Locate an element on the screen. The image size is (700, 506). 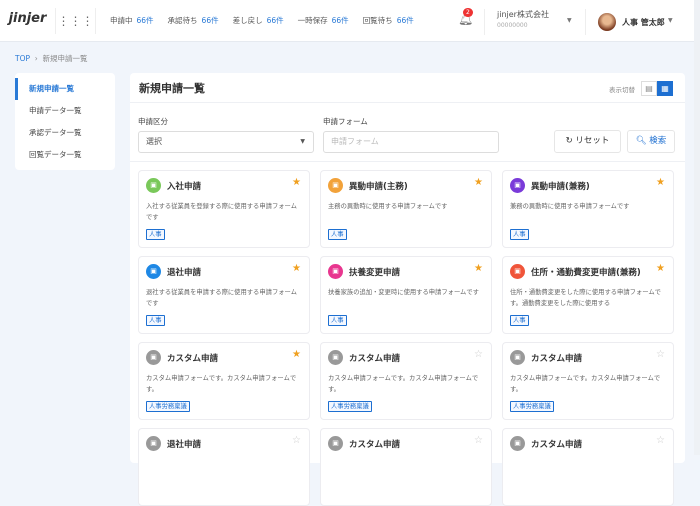
status-2: 差し戻し 66件 is located at coordinates (258, 20).